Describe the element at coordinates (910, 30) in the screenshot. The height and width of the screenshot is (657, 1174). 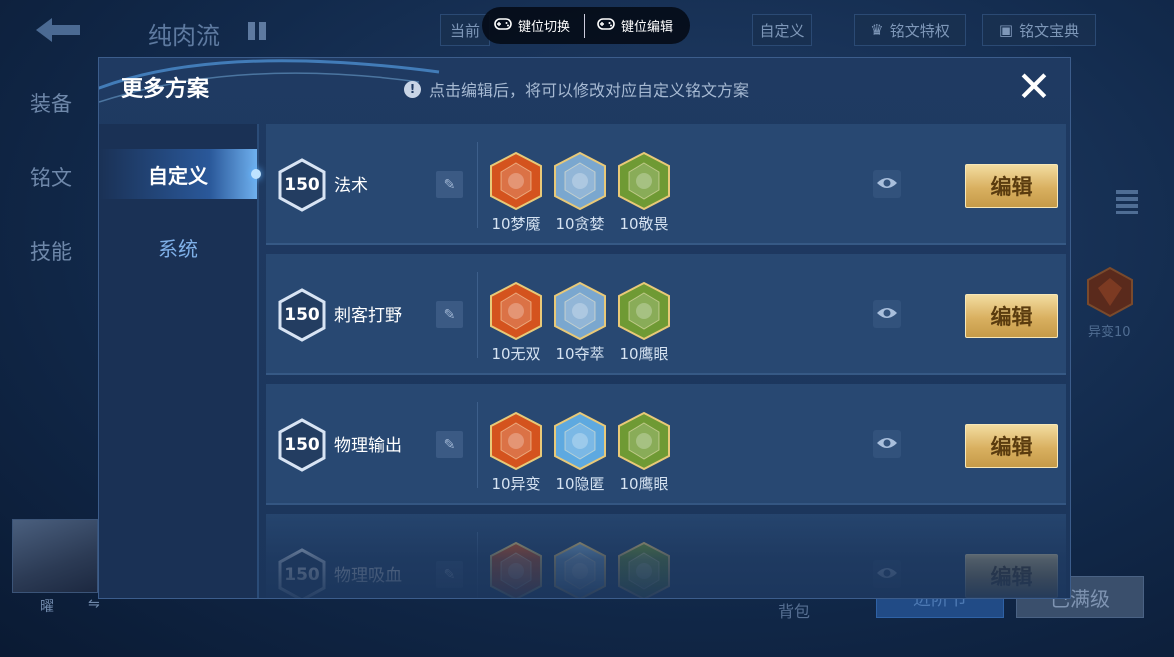
I see `privilege-button: ♛ 铭文特权` at that location.